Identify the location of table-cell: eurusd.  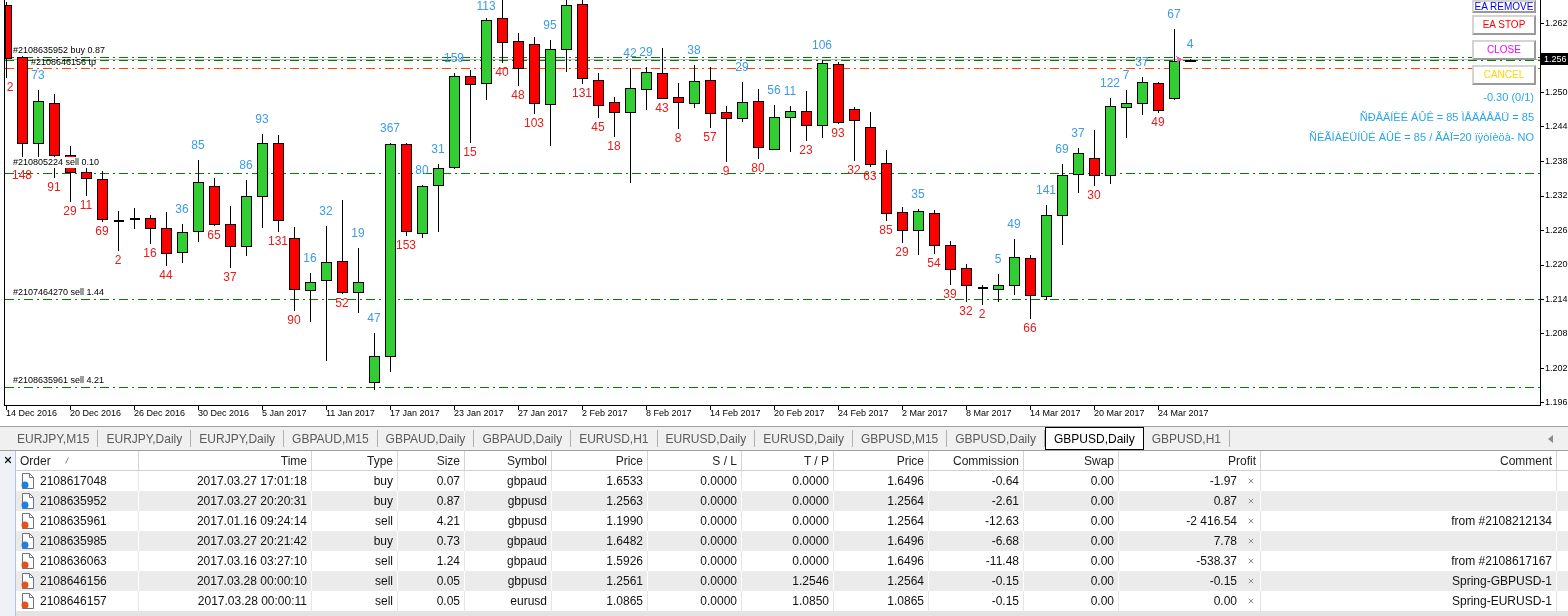
(508, 601).